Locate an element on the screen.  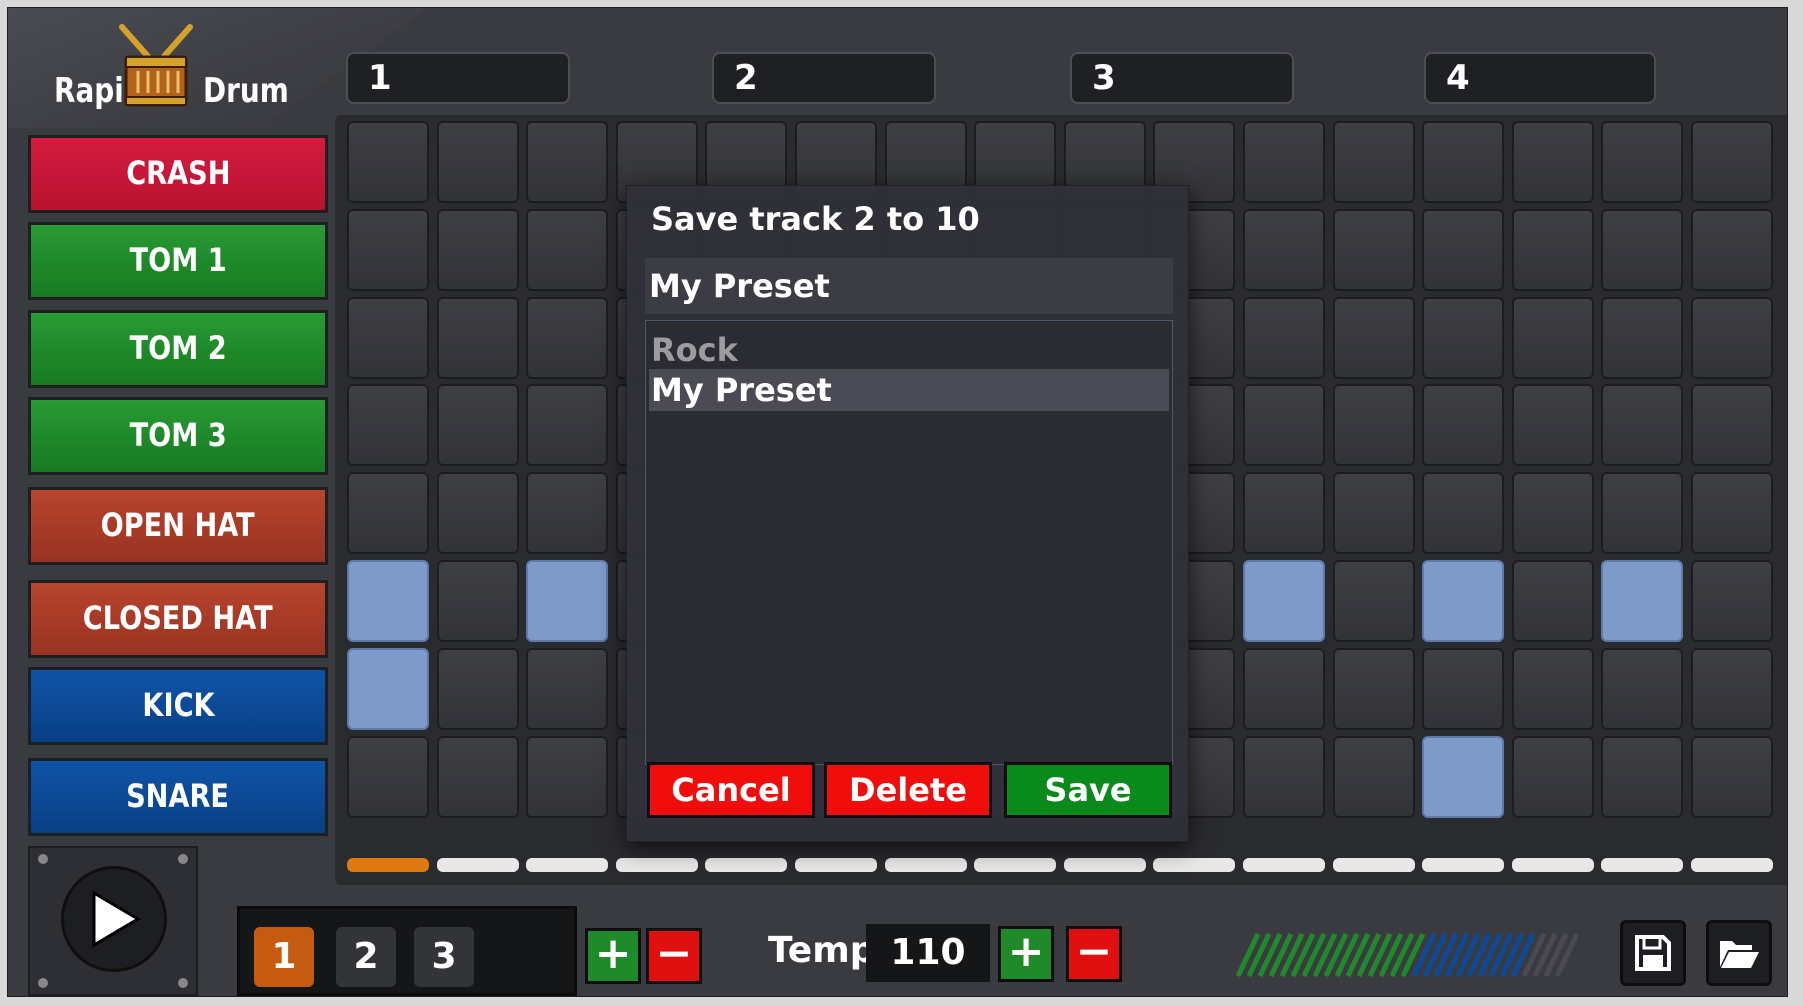
step-pad-r6-s13 is located at coordinates (1463, 601).